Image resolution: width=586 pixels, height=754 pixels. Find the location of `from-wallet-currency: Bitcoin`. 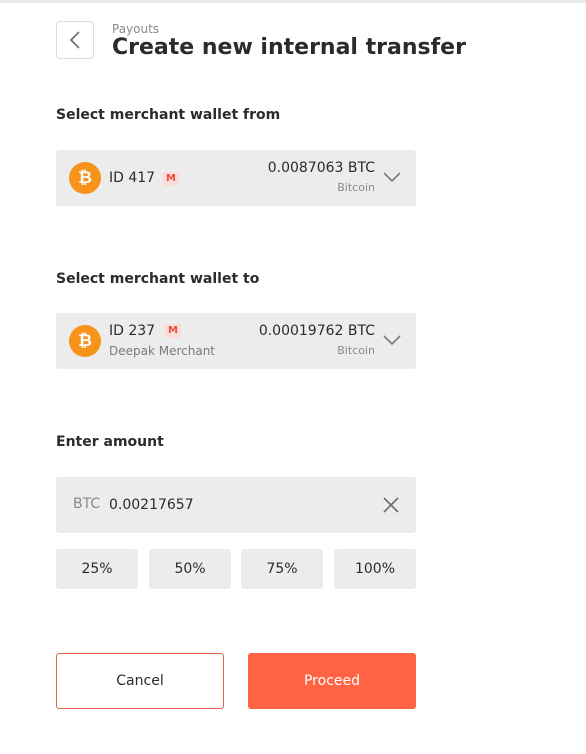

from-wallet-currency: Bitcoin is located at coordinates (356, 187).